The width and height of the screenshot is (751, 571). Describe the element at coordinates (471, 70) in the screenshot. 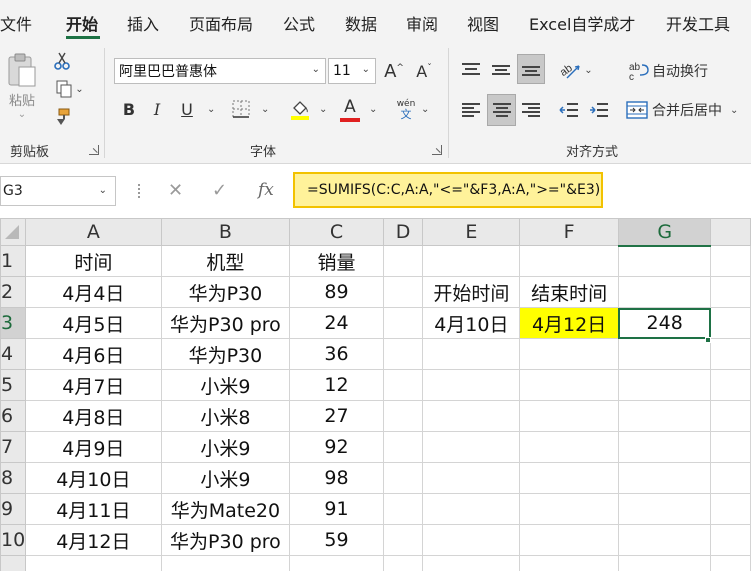

I see `top-align-button` at that location.